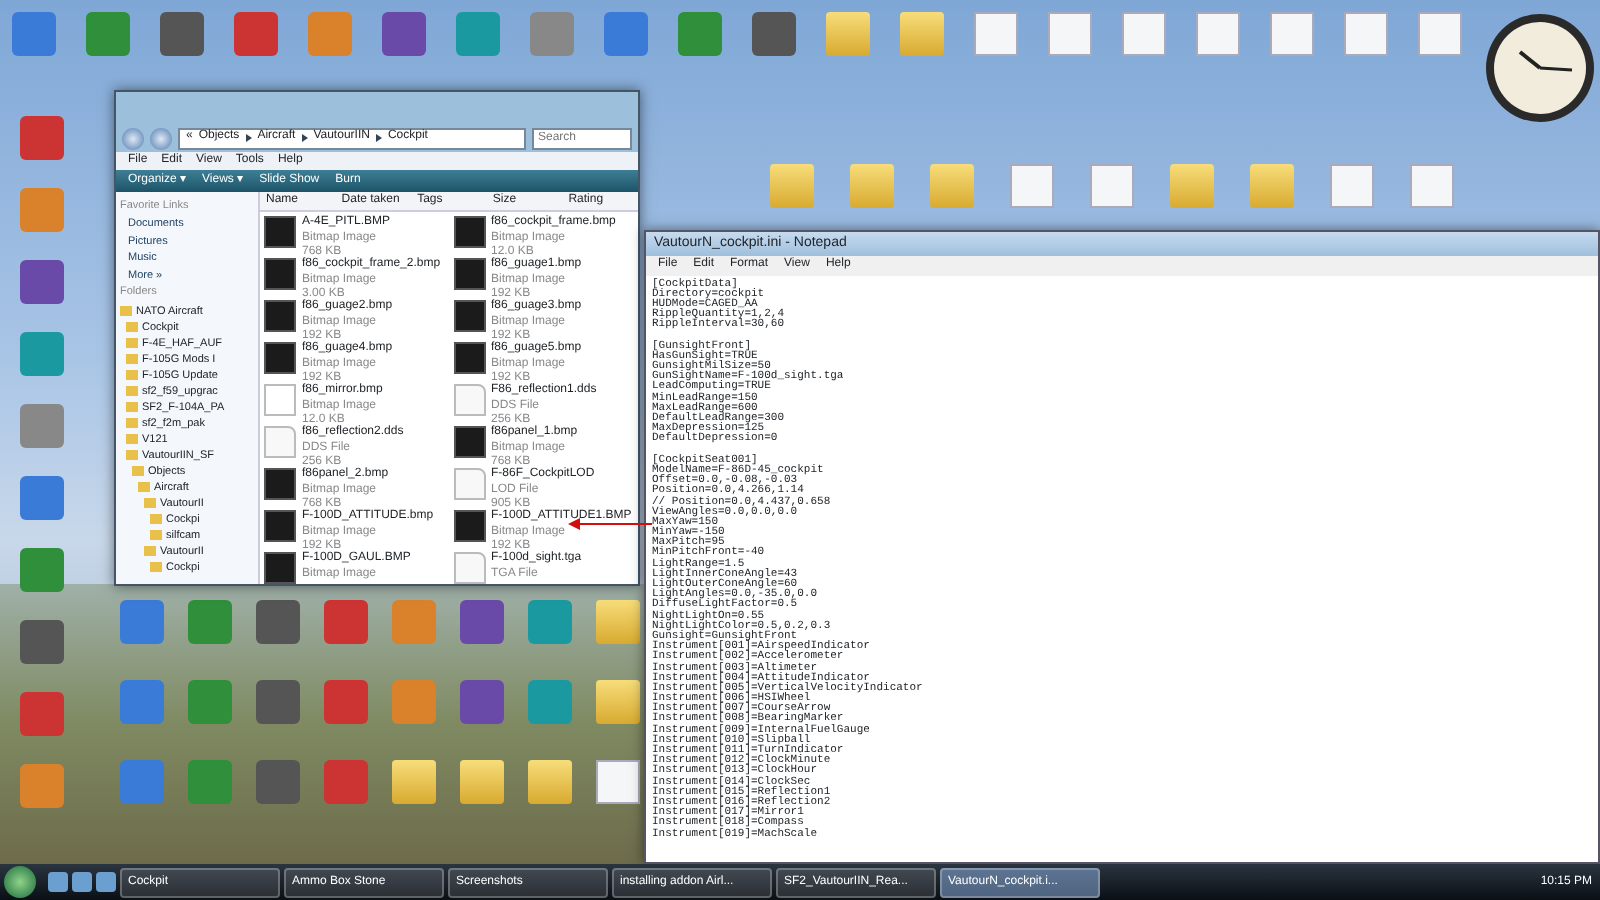  What do you see at coordinates (1540, 68) in the screenshot?
I see `clock-gadget-icon` at bounding box center [1540, 68].